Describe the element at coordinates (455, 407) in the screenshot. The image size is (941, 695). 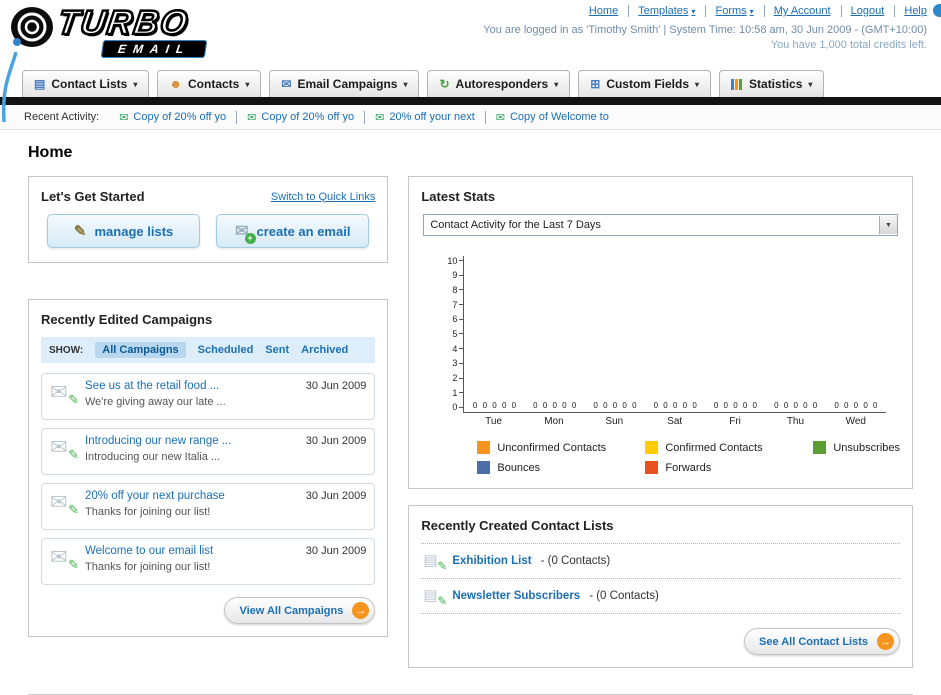
I see `y-axis-tick: 0` at that location.